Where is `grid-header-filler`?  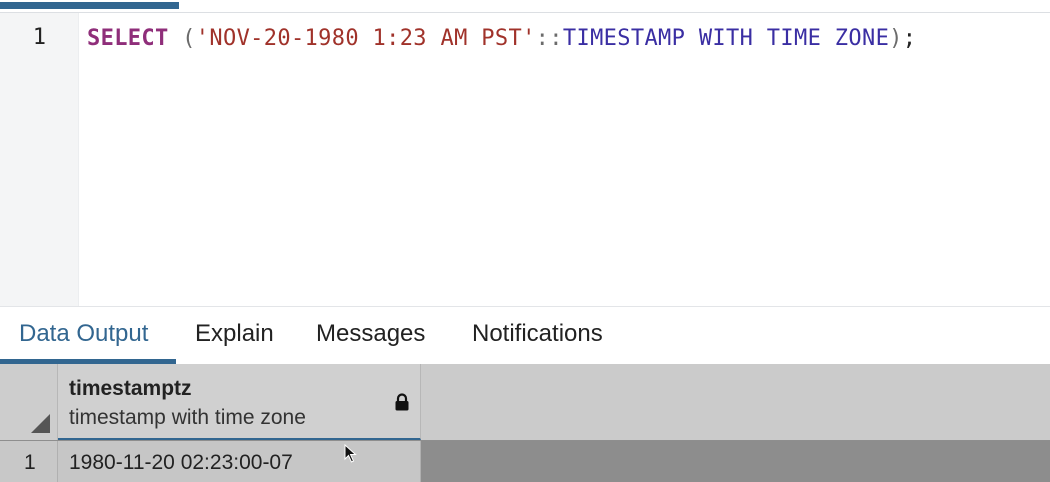 grid-header-filler is located at coordinates (735, 402).